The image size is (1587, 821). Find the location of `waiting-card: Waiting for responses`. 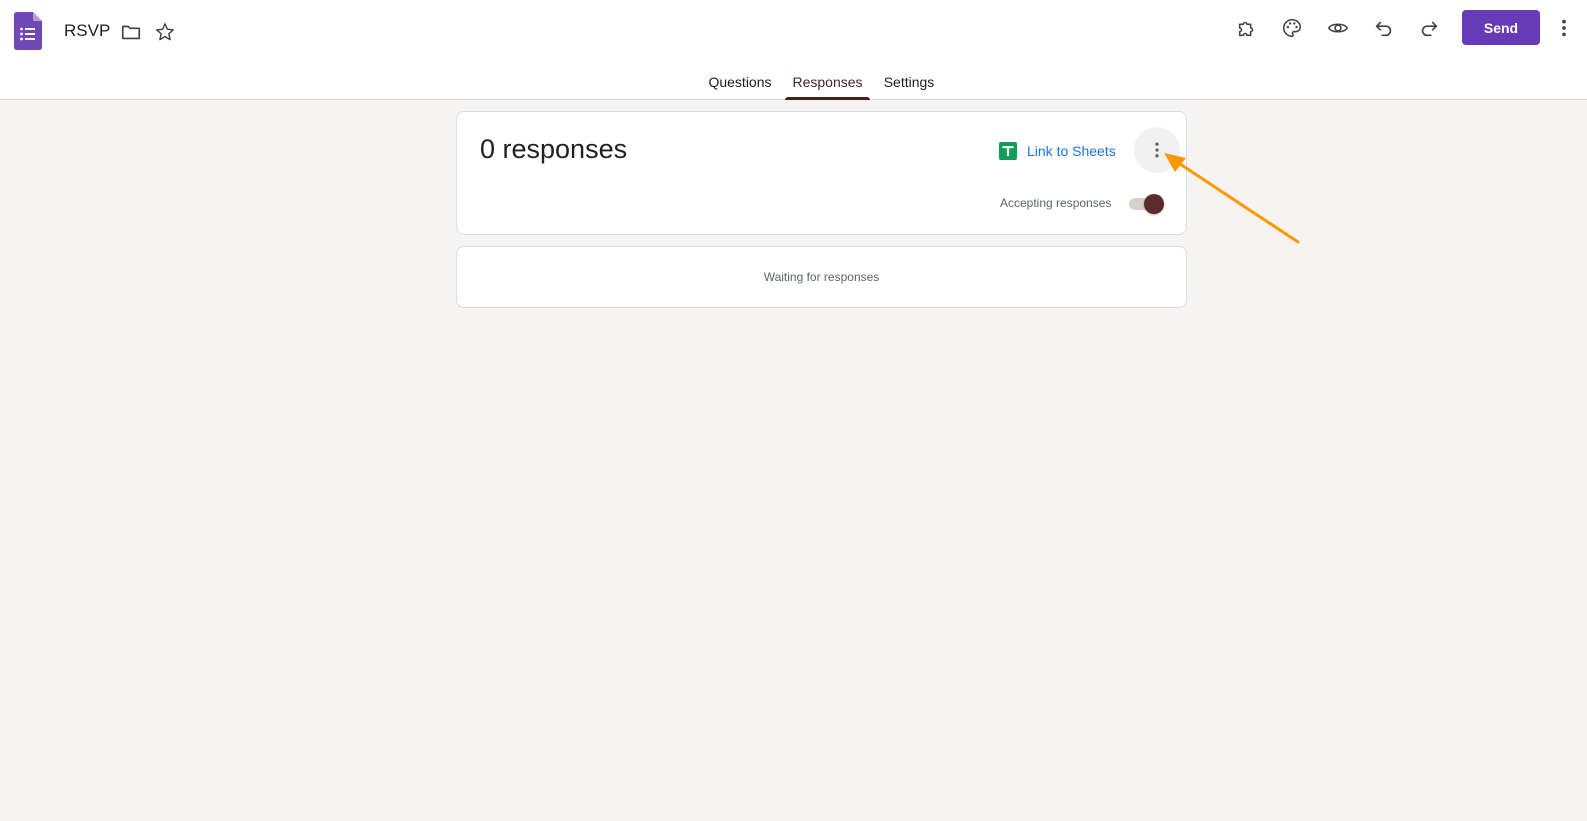

waiting-card: Waiting for responses is located at coordinates (821, 277).